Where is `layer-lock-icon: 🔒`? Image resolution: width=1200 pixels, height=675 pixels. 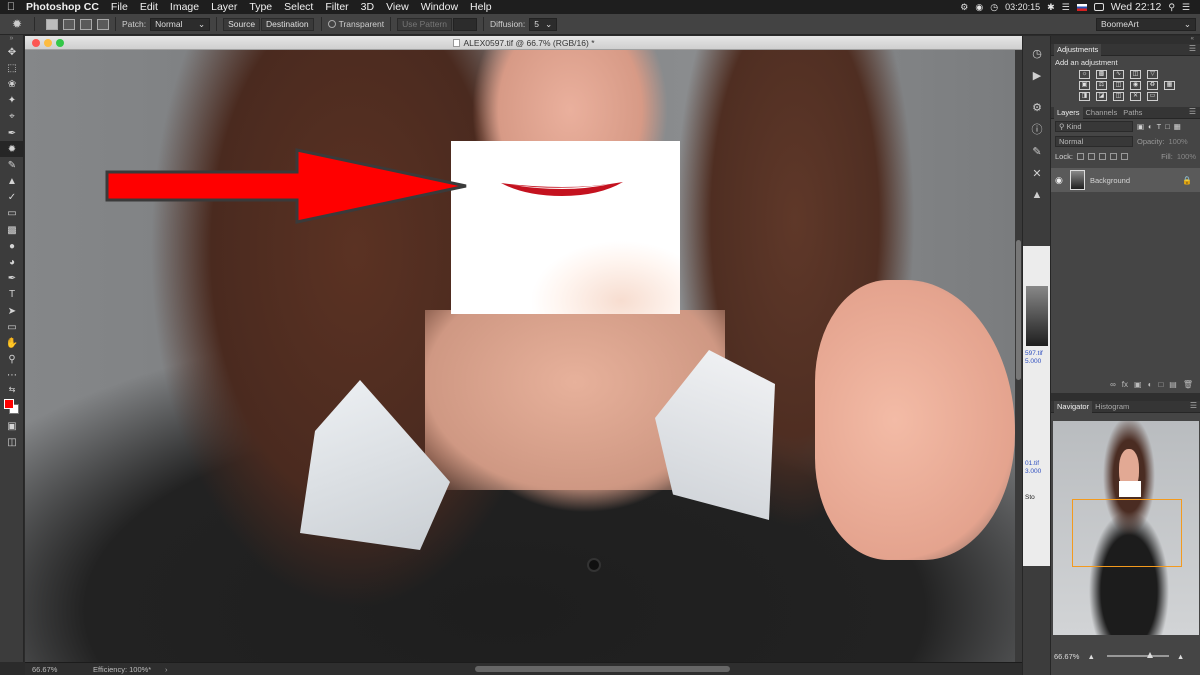
layer-lock-icon: 🔒 is located at coordinates (1187, 180).